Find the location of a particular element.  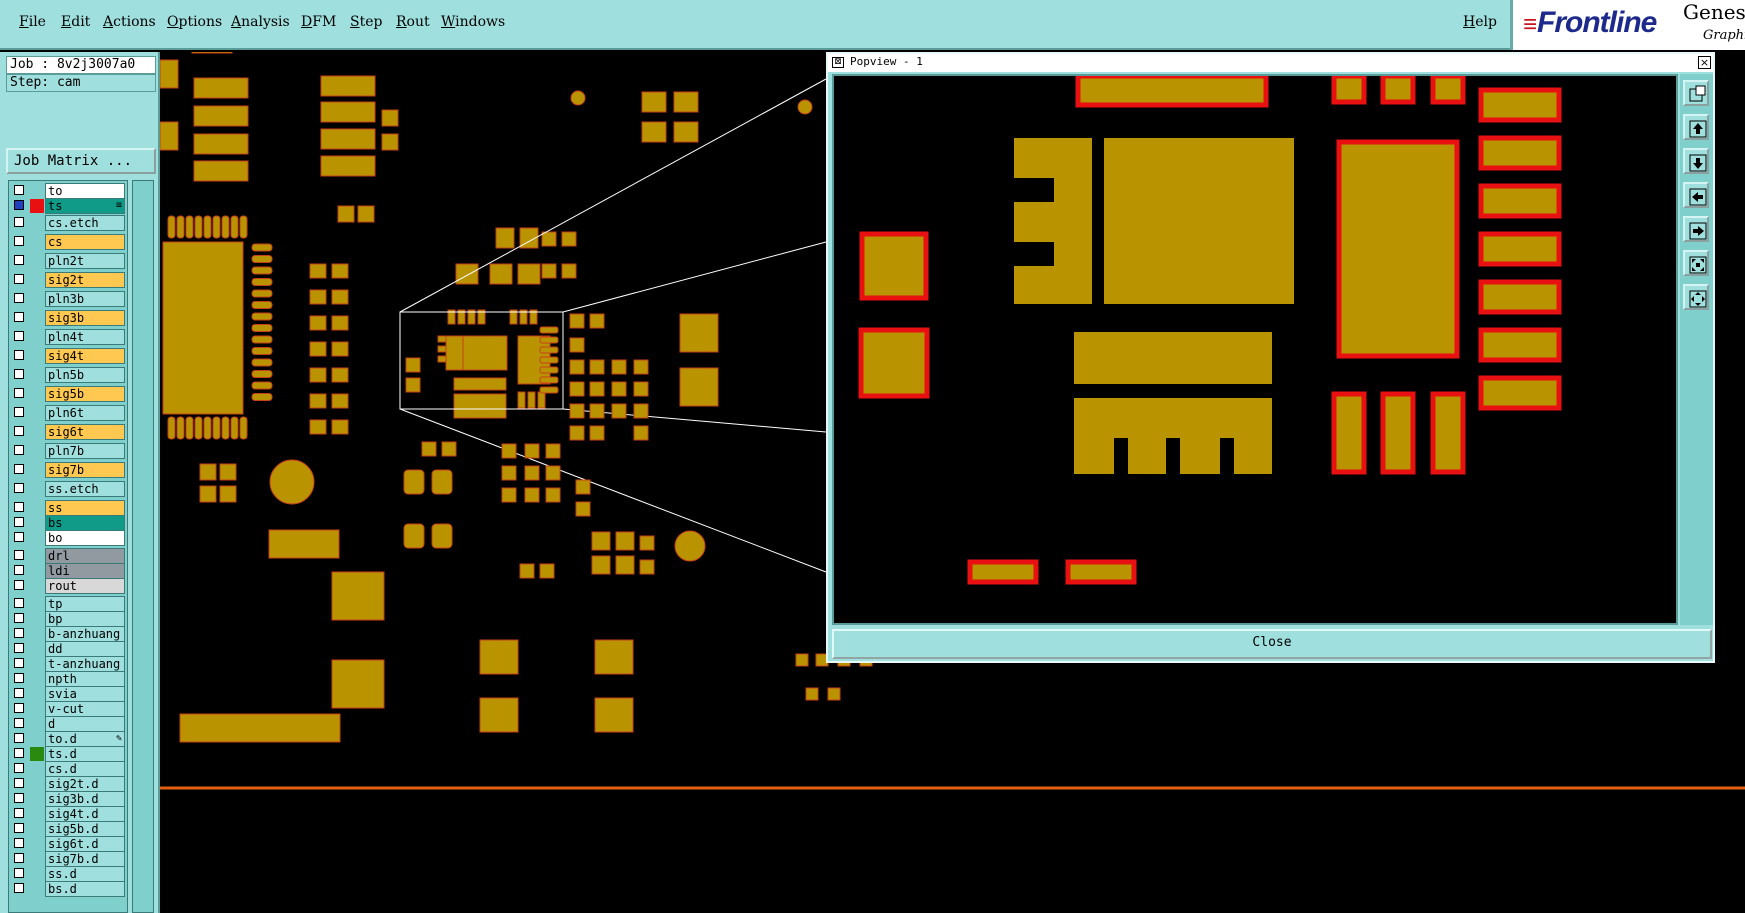

layer-name: sig4t is located at coordinates (85, 356).